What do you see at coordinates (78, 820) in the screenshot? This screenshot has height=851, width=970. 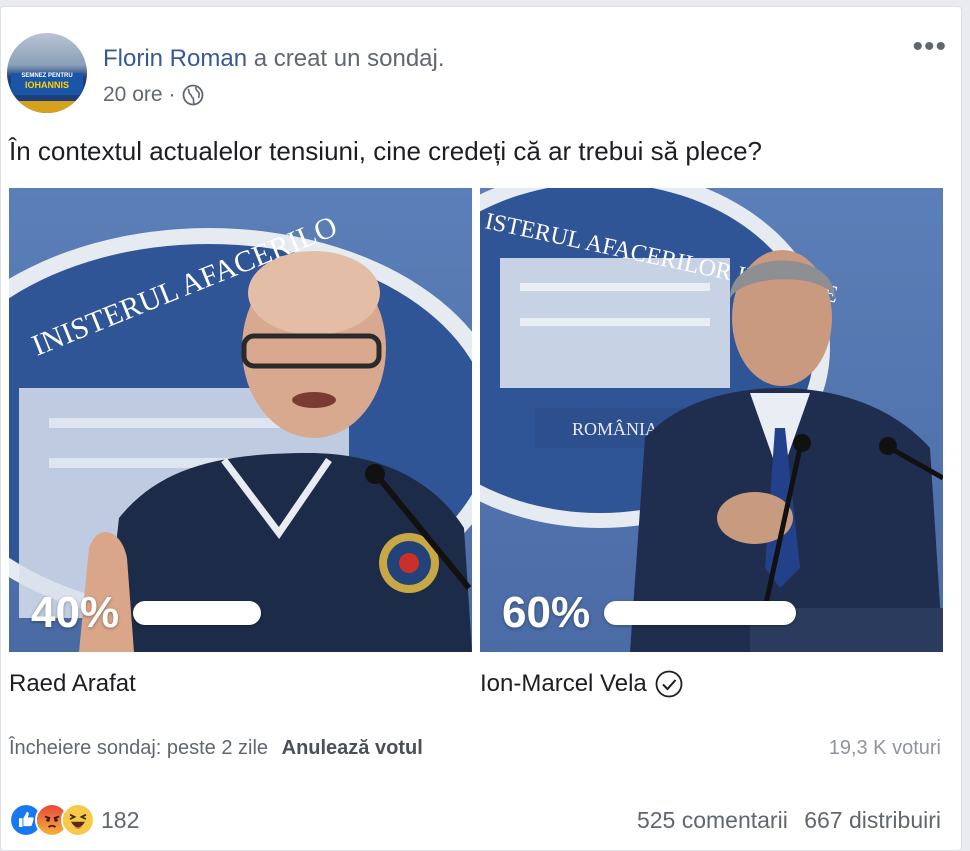 I see `haha-icon` at bounding box center [78, 820].